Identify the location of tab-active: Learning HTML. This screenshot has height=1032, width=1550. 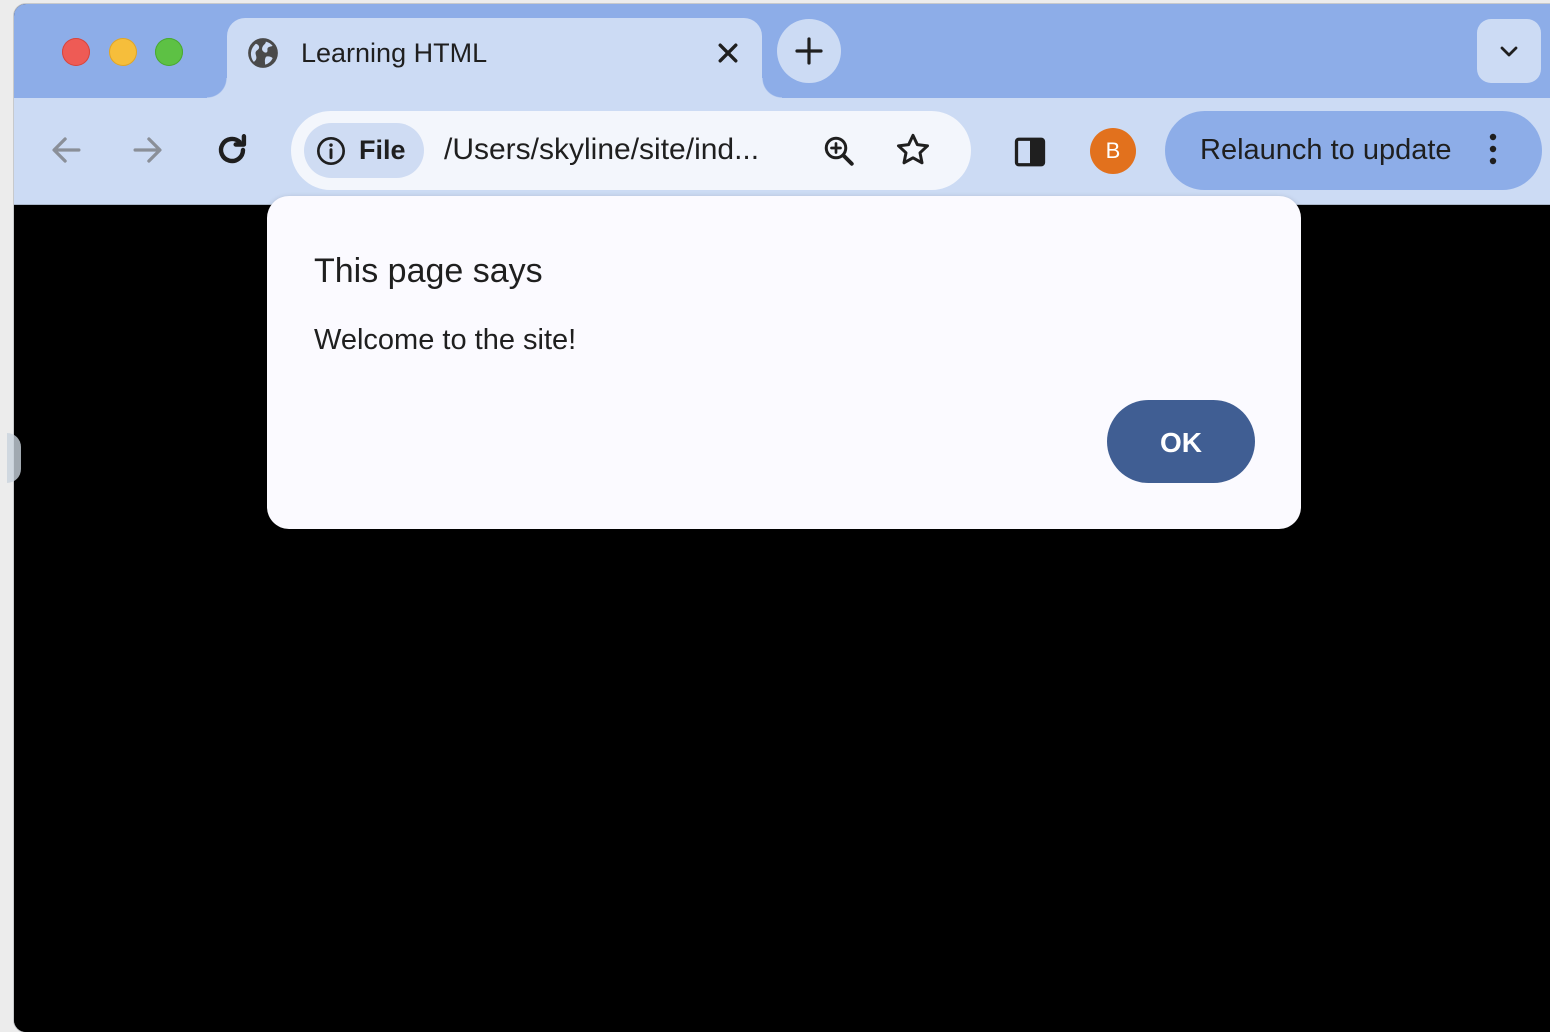
(494, 60).